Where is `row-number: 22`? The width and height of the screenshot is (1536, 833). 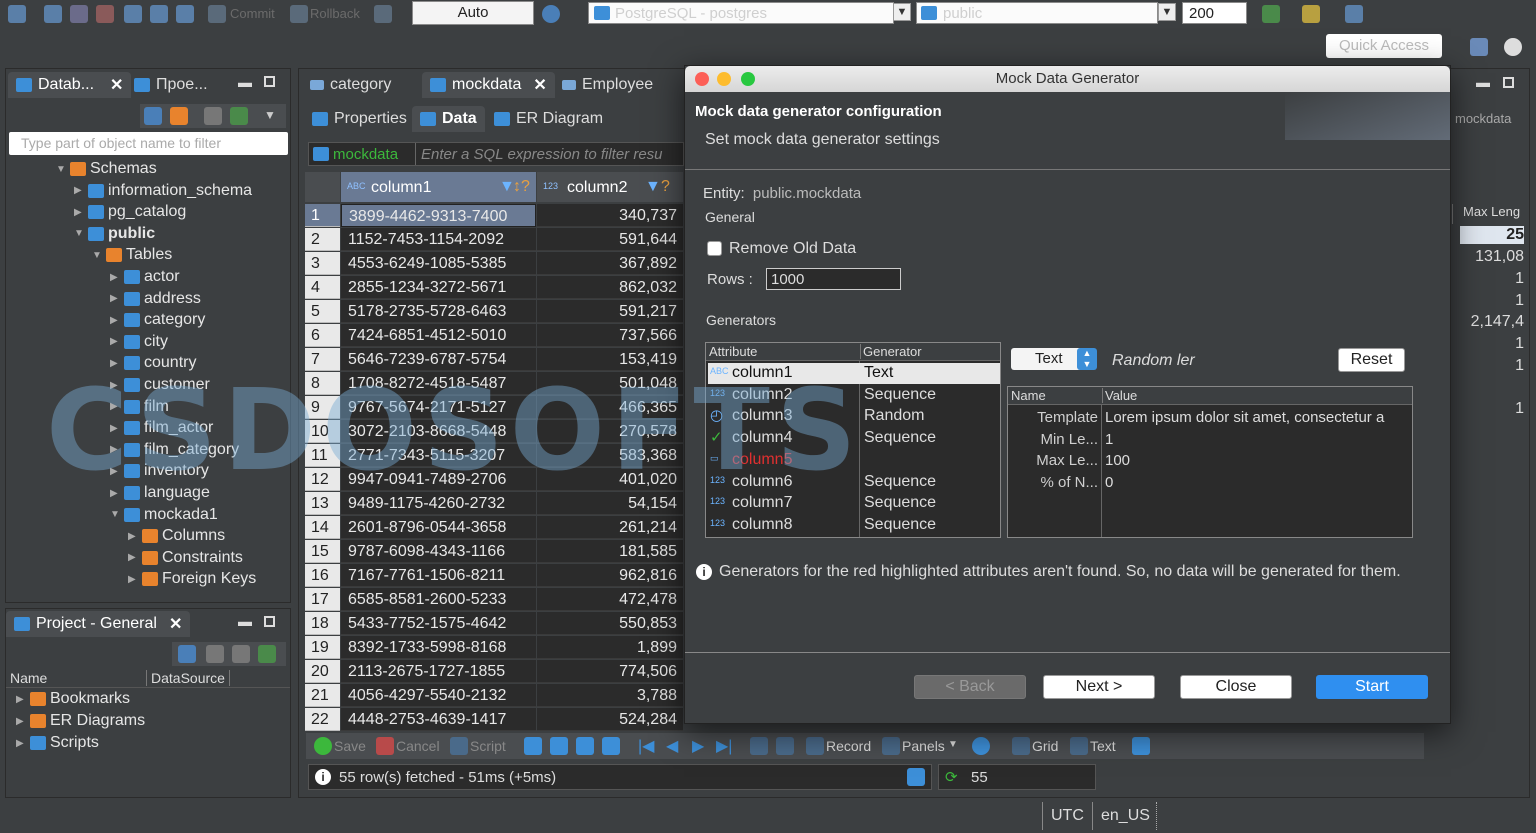
row-number: 22 is located at coordinates (322, 719).